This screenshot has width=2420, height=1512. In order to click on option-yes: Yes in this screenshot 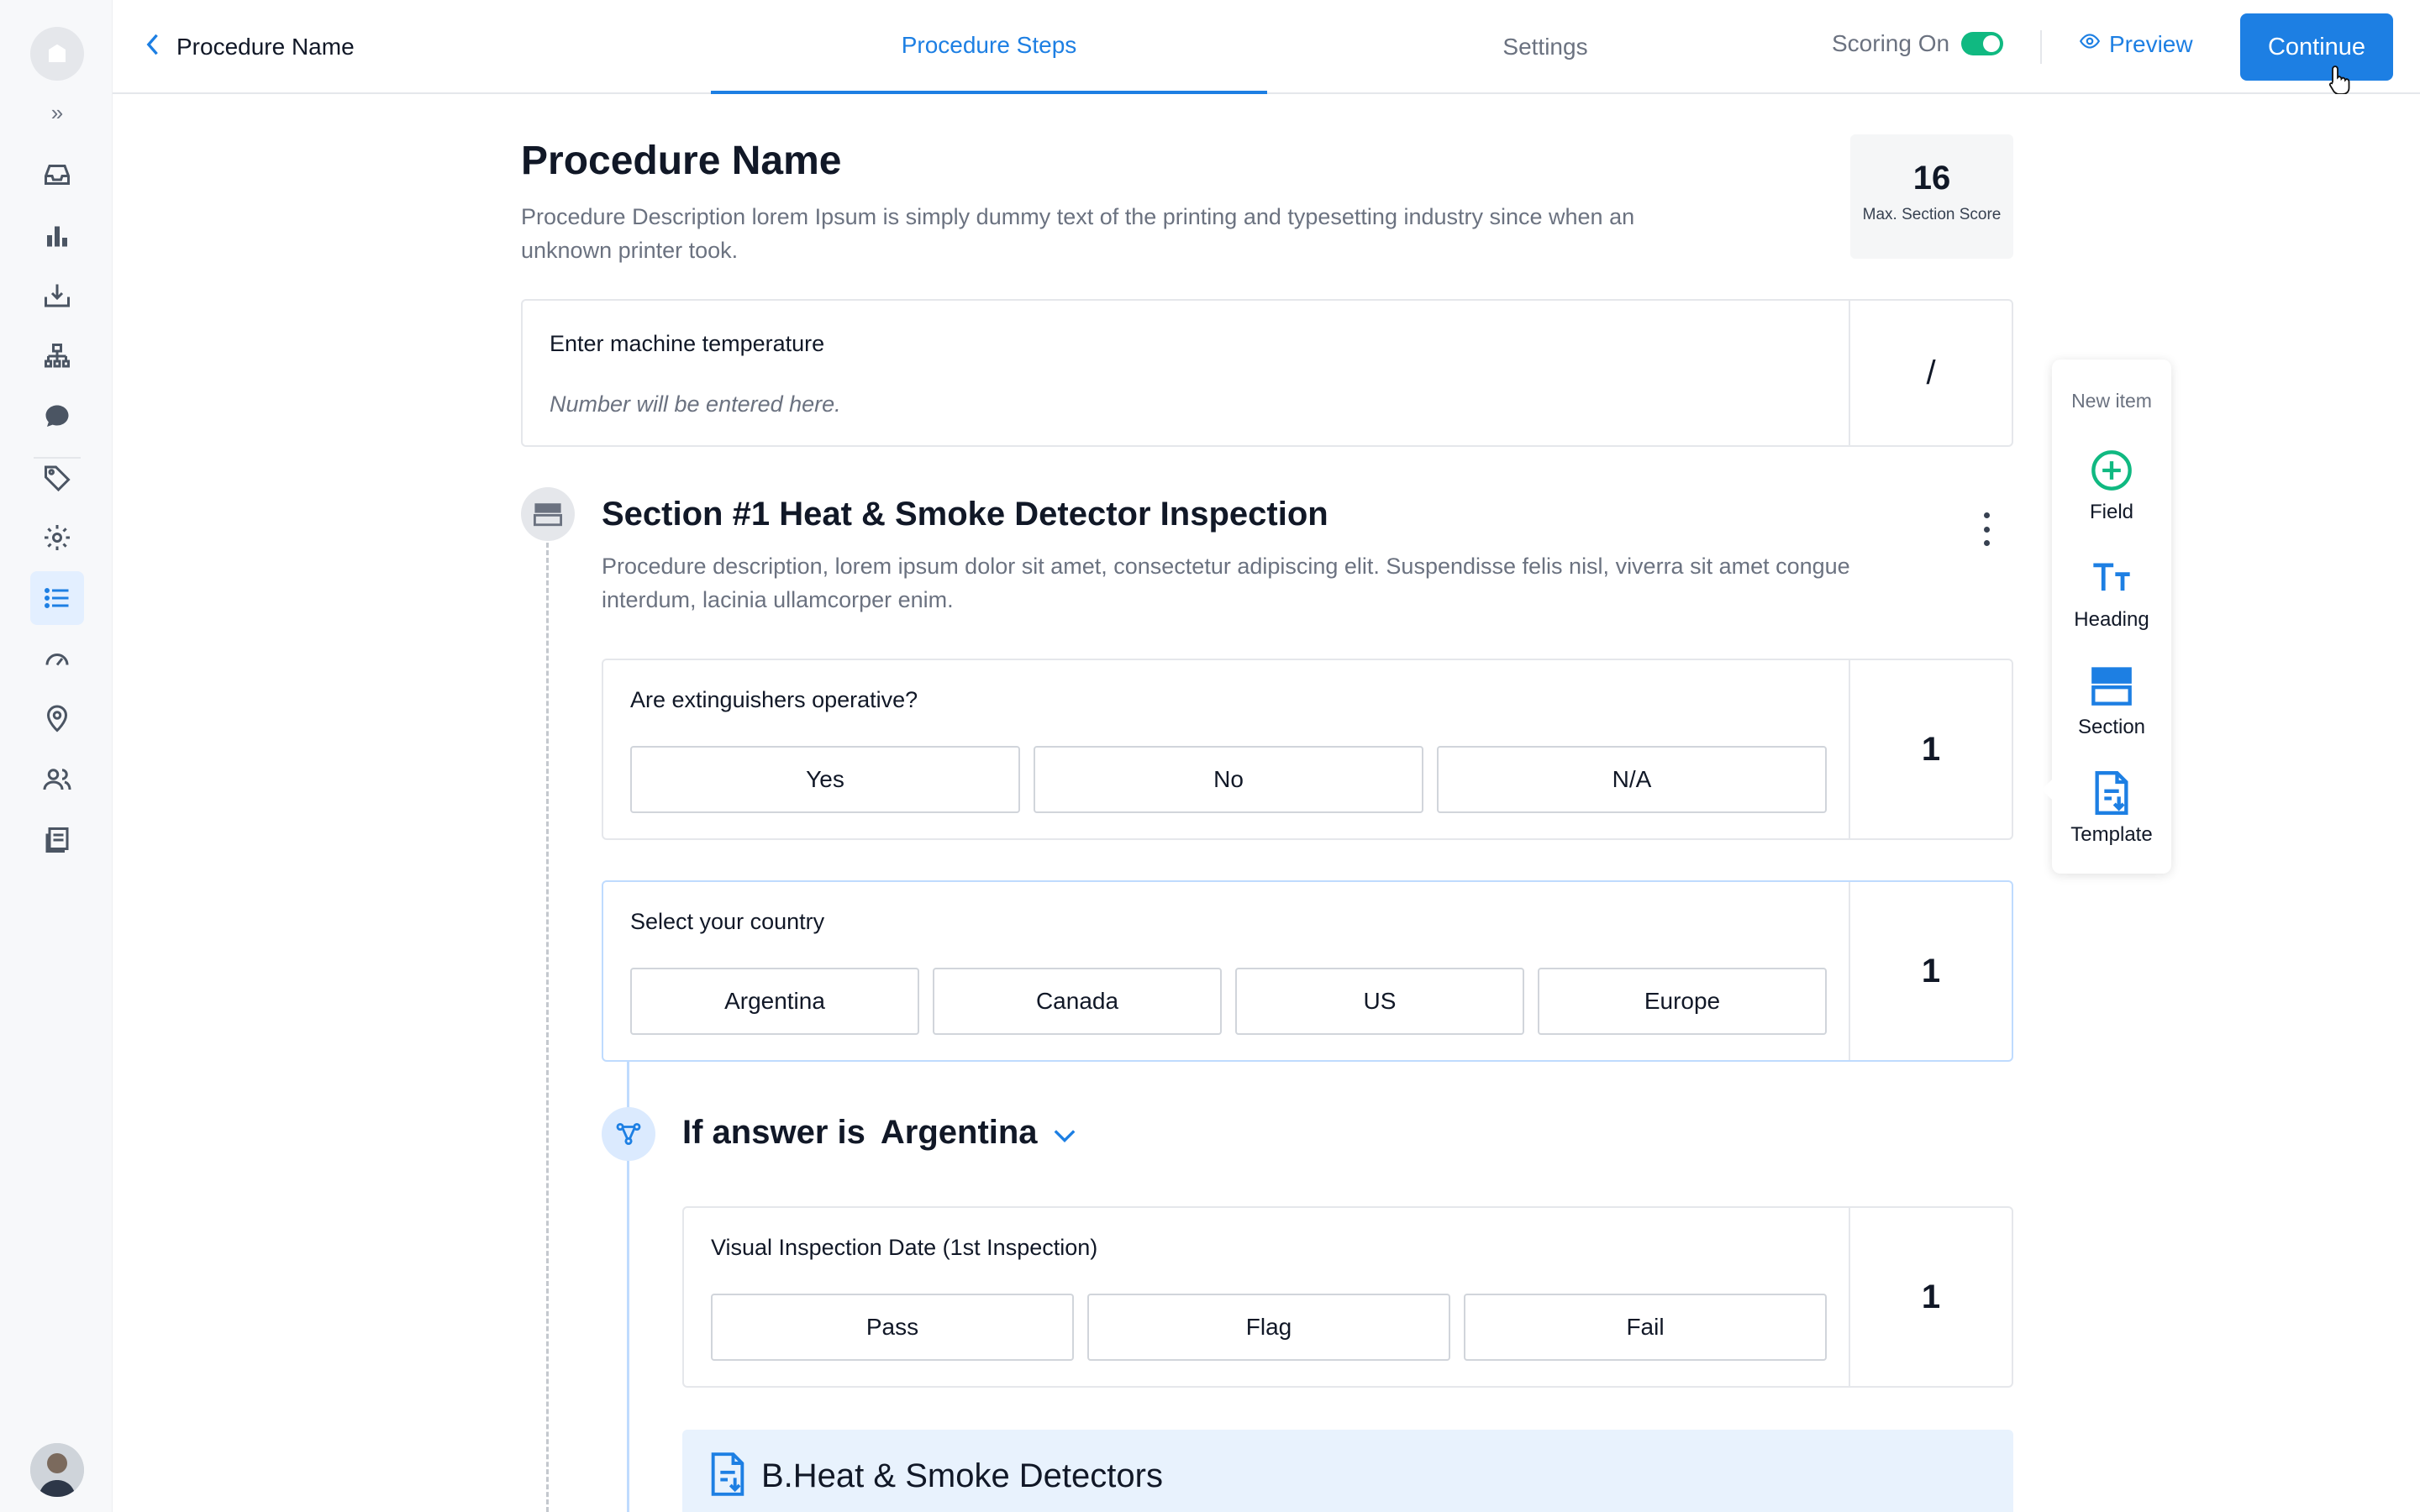, I will do `click(825, 779)`.